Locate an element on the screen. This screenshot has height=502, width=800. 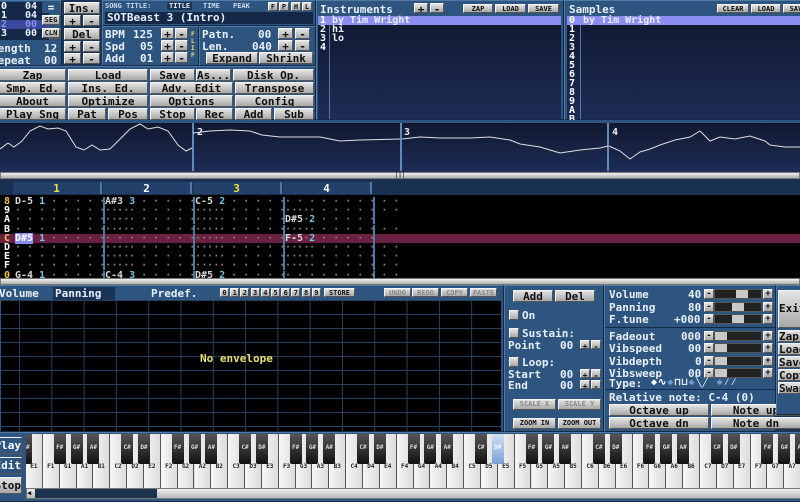
predef-8-button: 8 is located at coordinates (306, 292).